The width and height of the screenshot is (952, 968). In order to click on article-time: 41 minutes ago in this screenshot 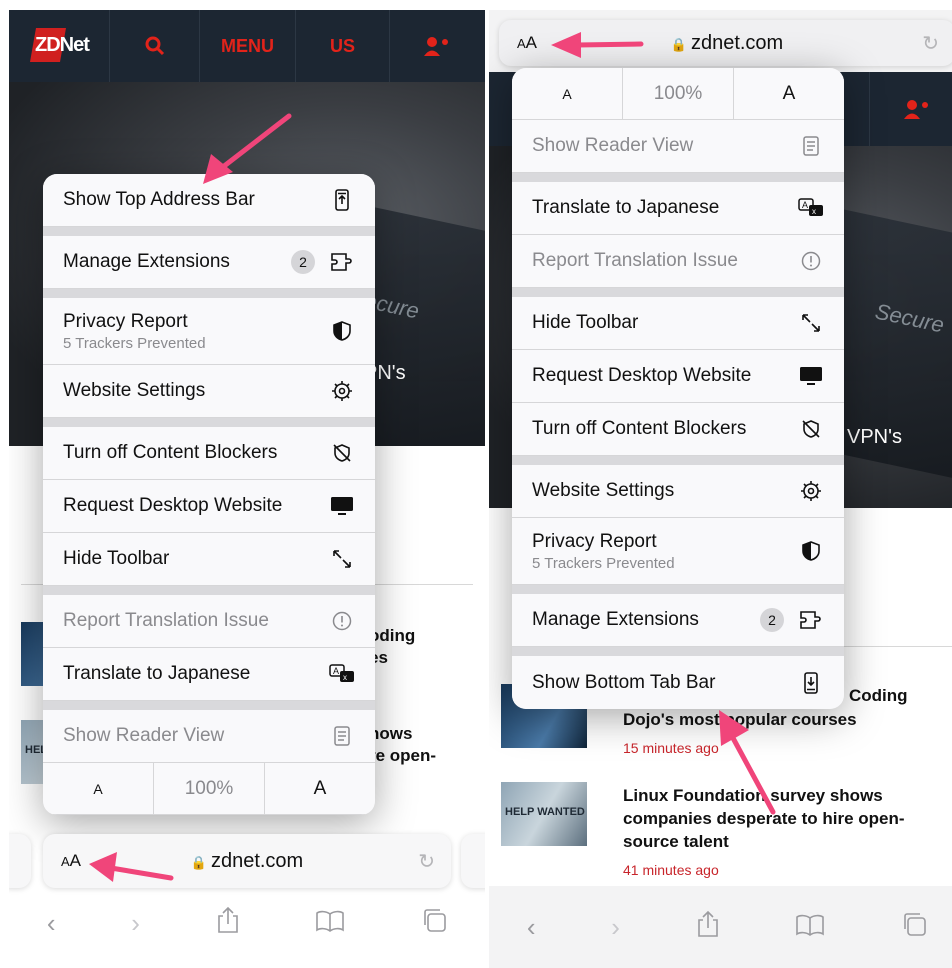, I will do `click(671, 870)`.